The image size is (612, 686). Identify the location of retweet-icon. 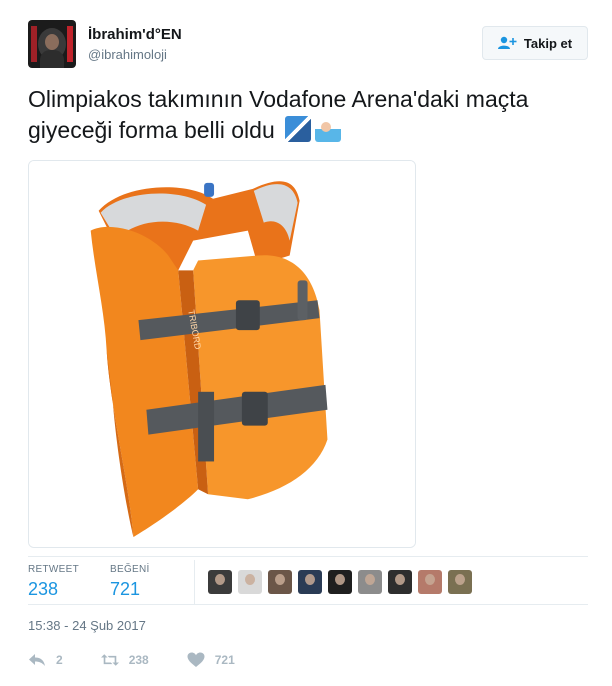
(109, 660).